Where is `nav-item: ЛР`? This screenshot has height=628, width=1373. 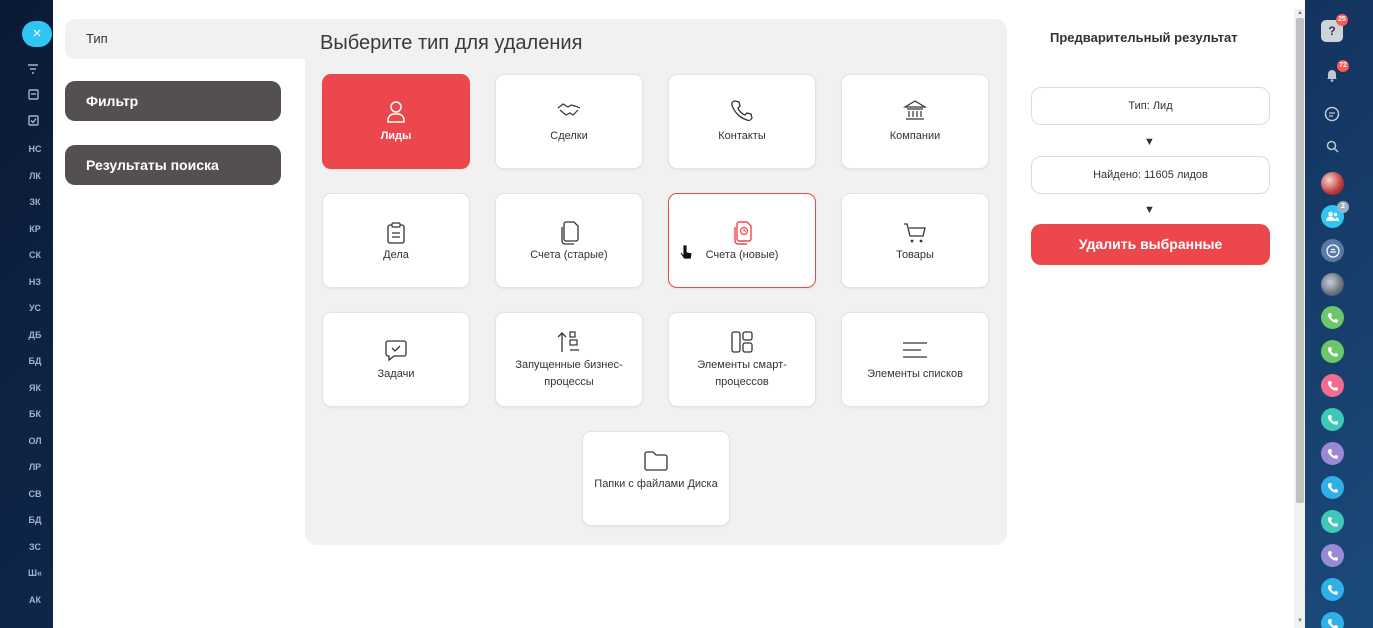 nav-item: ЛР is located at coordinates (35, 467).